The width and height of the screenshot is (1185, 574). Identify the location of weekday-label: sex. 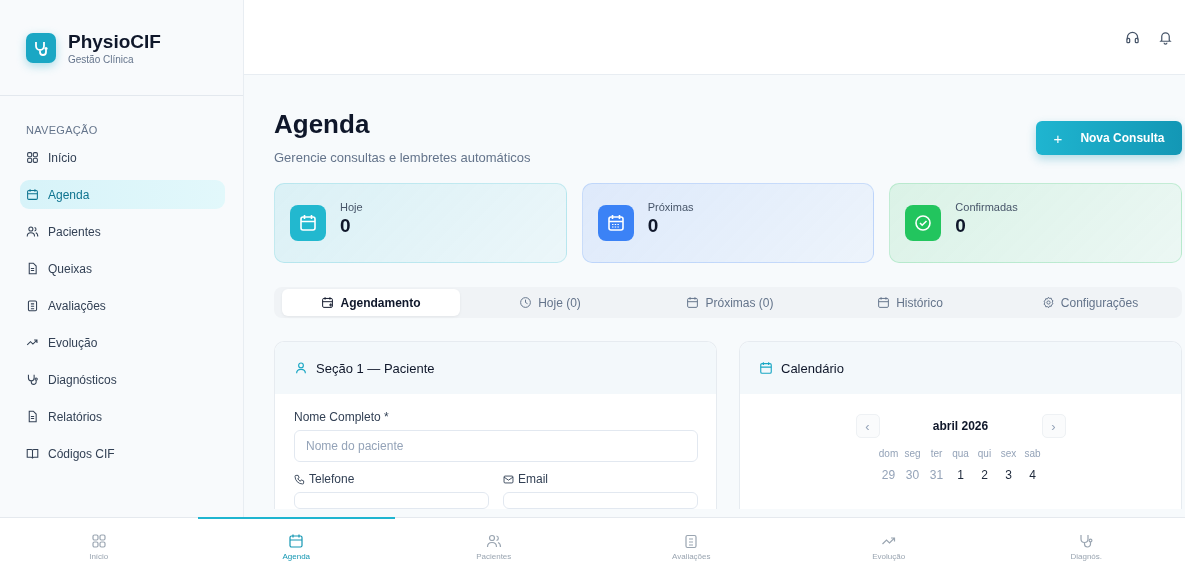
(1008, 453).